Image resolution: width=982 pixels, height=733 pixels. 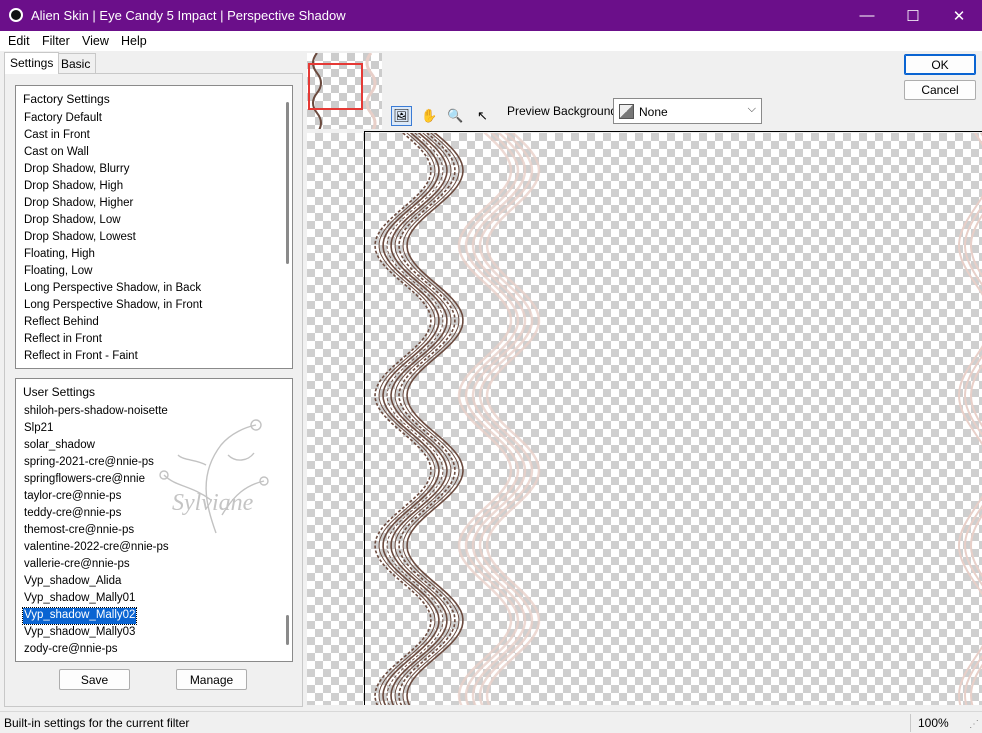 What do you see at coordinates (59, 392) in the screenshot?
I see `user-settings-header: User Settings` at bounding box center [59, 392].